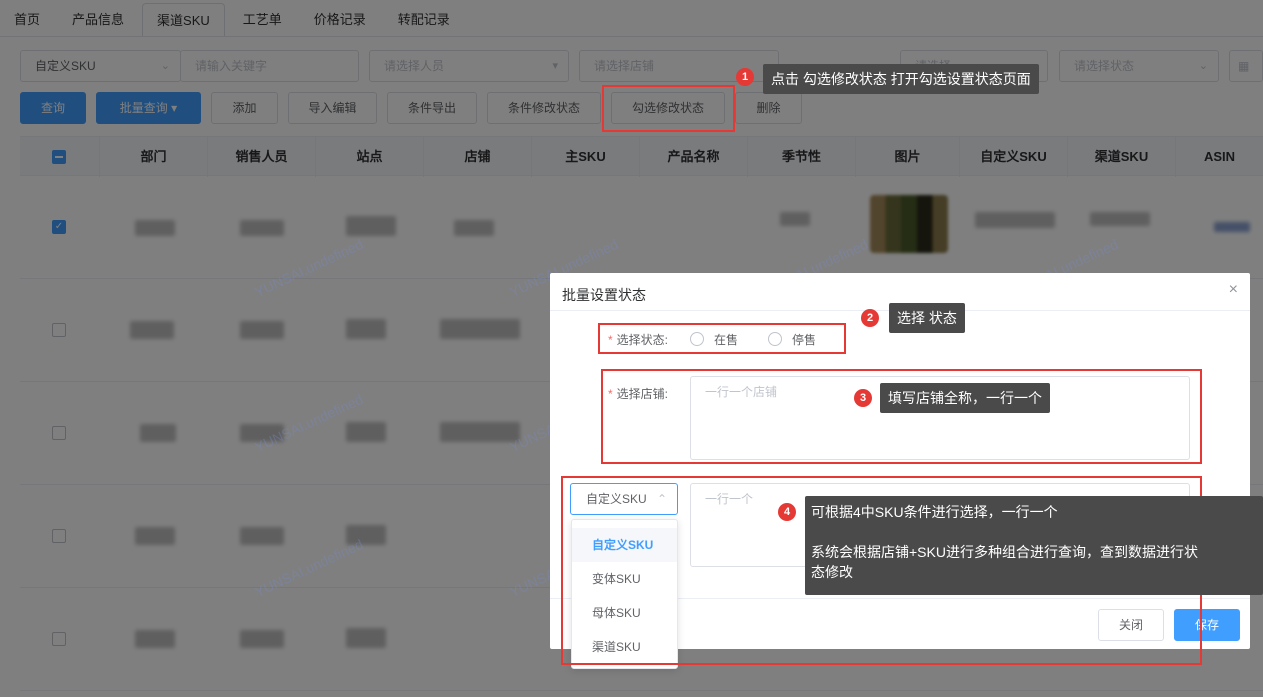 The width and height of the screenshot is (1263, 697). What do you see at coordinates (604, 295) in the screenshot?
I see `dialog-title: 批量设置状态` at bounding box center [604, 295].